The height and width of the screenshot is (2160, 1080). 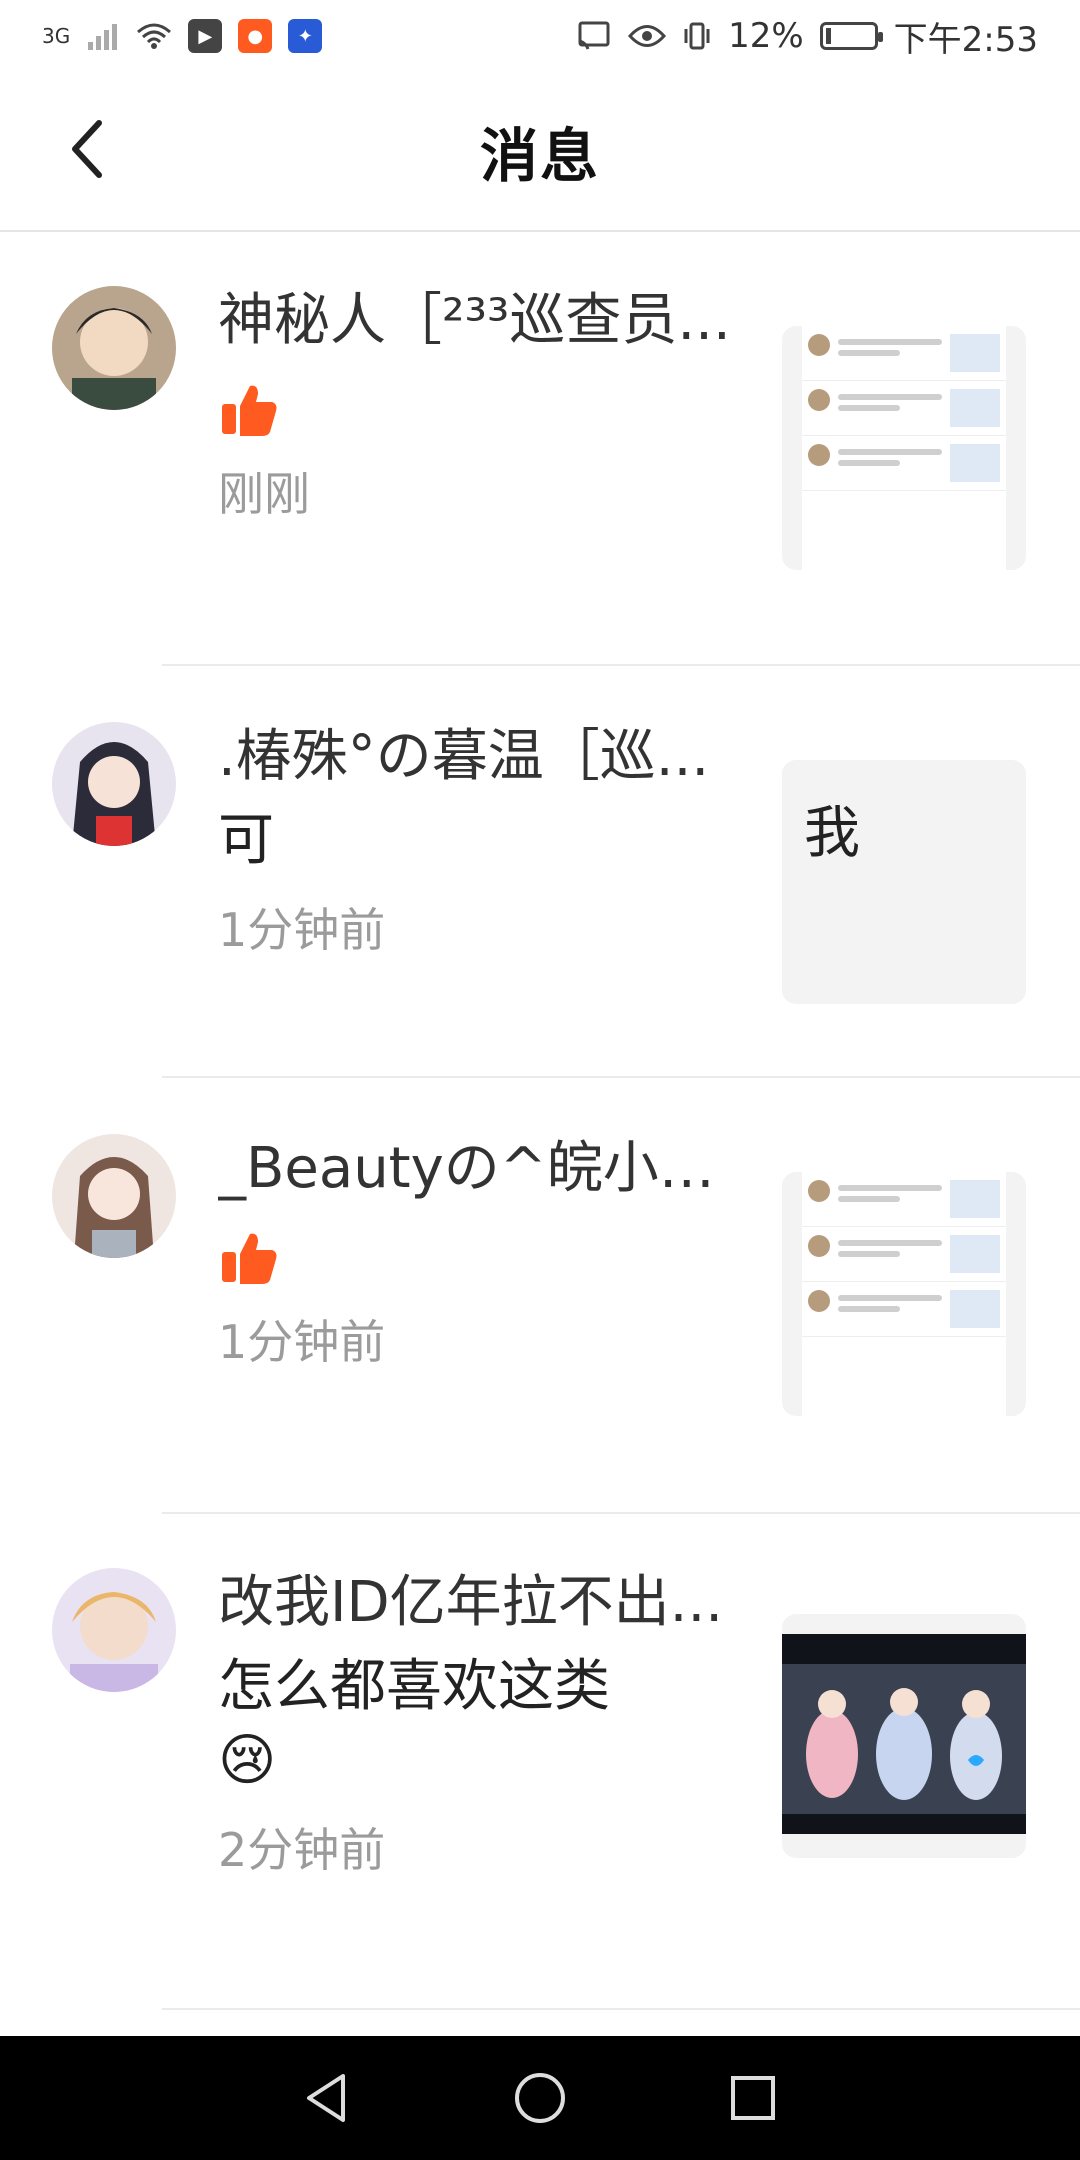 I want to click on back-arrow-icon, so click(x=87, y=149).